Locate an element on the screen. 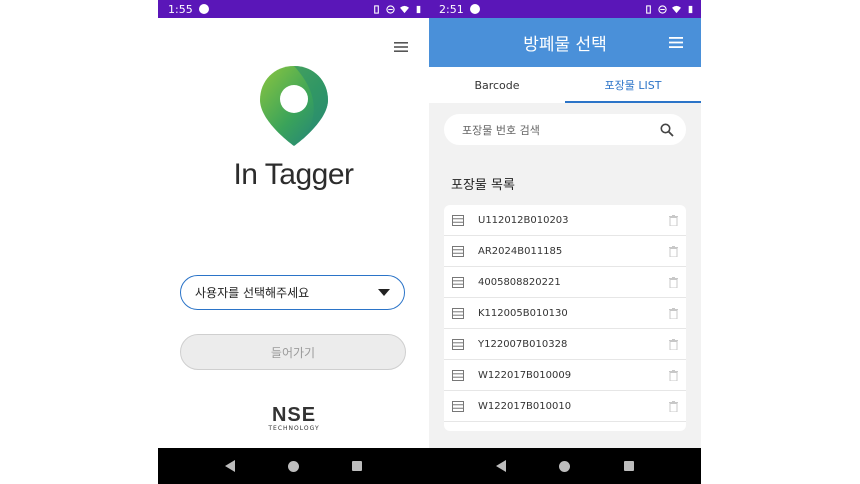  list-item: AR2024B011185 is located at coordinates (565, 251).